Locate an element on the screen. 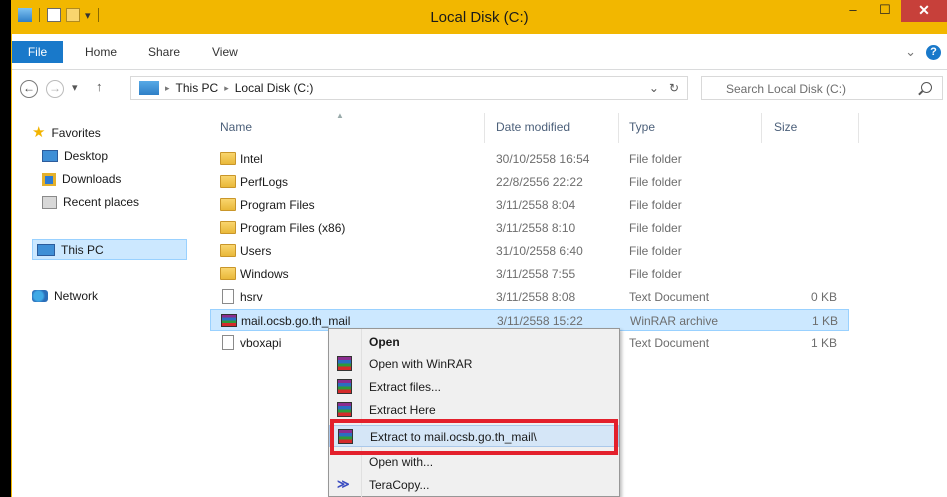 This screenshot has height=497, width=947. file-name: hsrv is located at coordinates (251, 297).